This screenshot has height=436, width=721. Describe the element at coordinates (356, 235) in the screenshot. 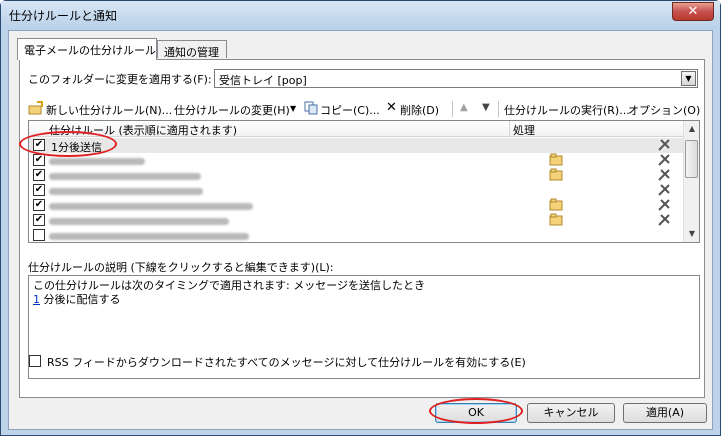

I see `rule-row` at that location.